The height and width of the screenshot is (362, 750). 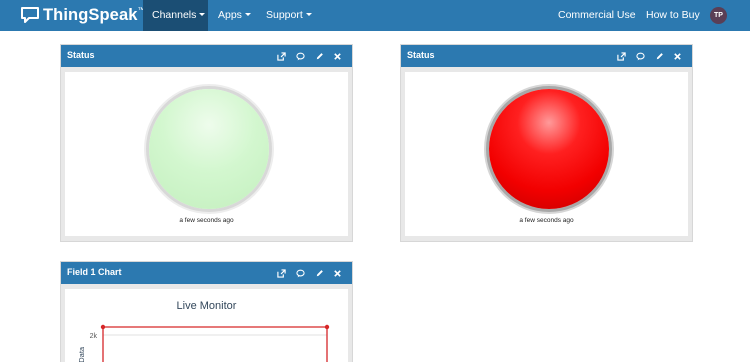 I want to click on field-chart-widget: Field 1 Chart Live Monitor n Data 2k, so click(x=206, y=311).